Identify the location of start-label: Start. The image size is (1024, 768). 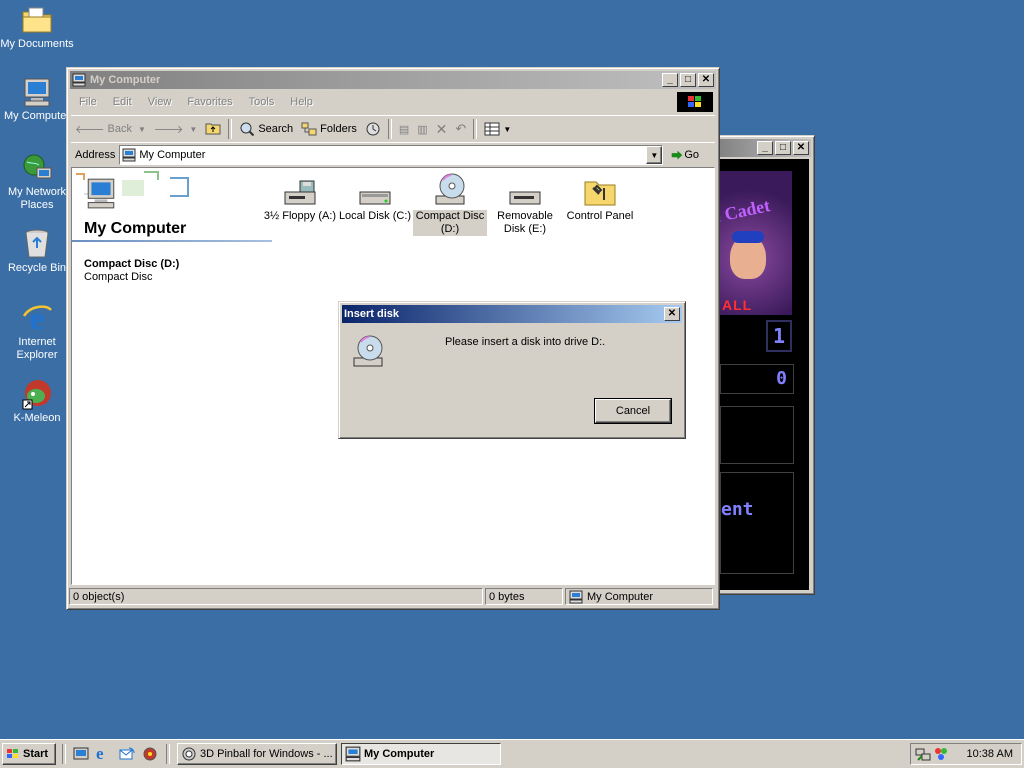
(36, 754).